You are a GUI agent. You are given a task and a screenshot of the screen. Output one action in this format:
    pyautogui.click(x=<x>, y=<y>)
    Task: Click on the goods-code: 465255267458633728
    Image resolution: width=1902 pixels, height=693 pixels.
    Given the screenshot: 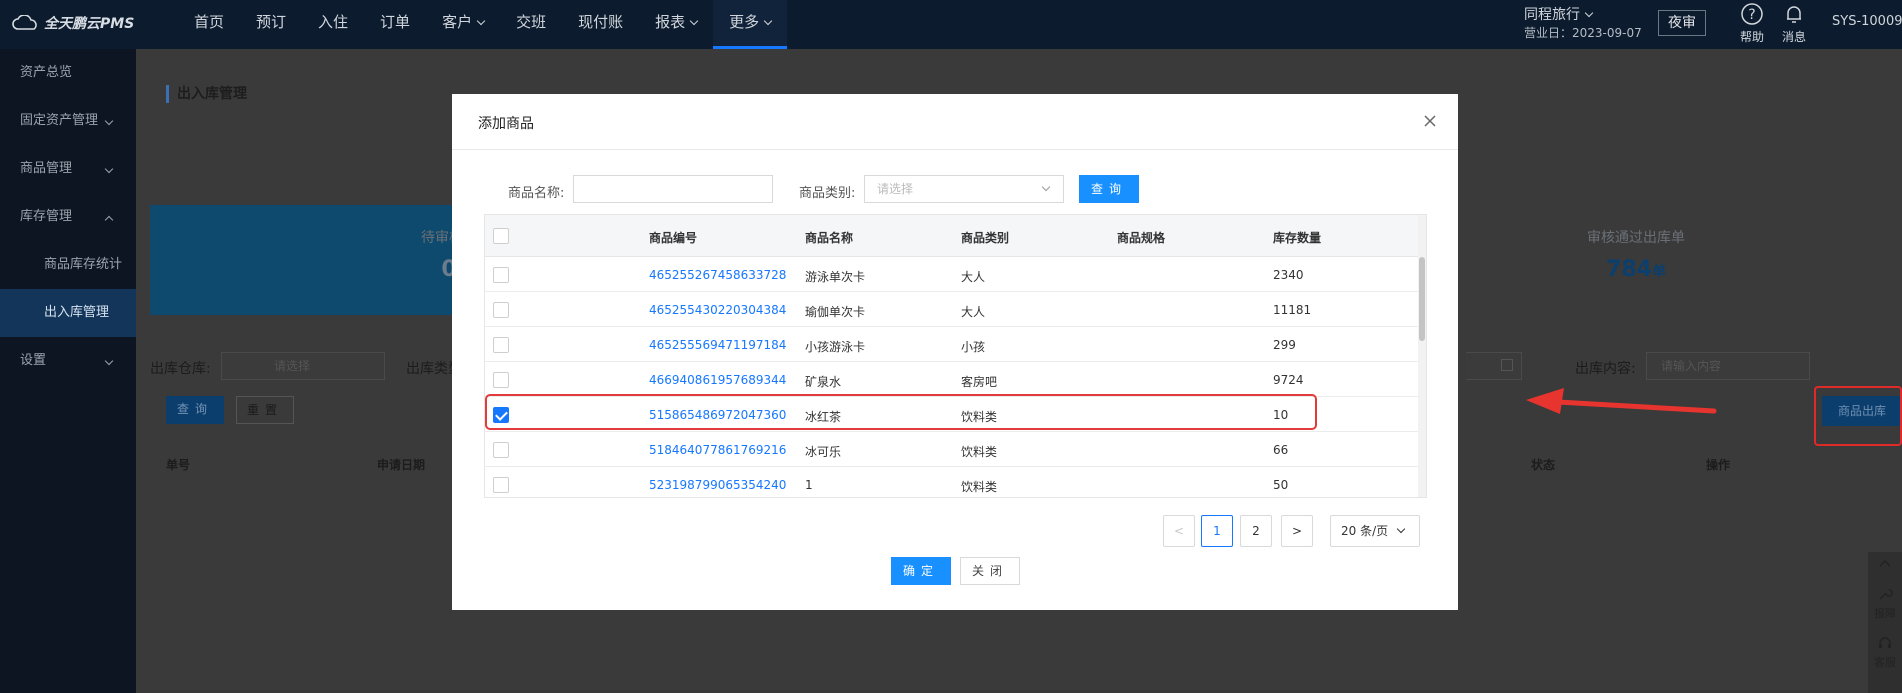 What is the action you would take?
    pyautogui.click(x=717, y=275)
    